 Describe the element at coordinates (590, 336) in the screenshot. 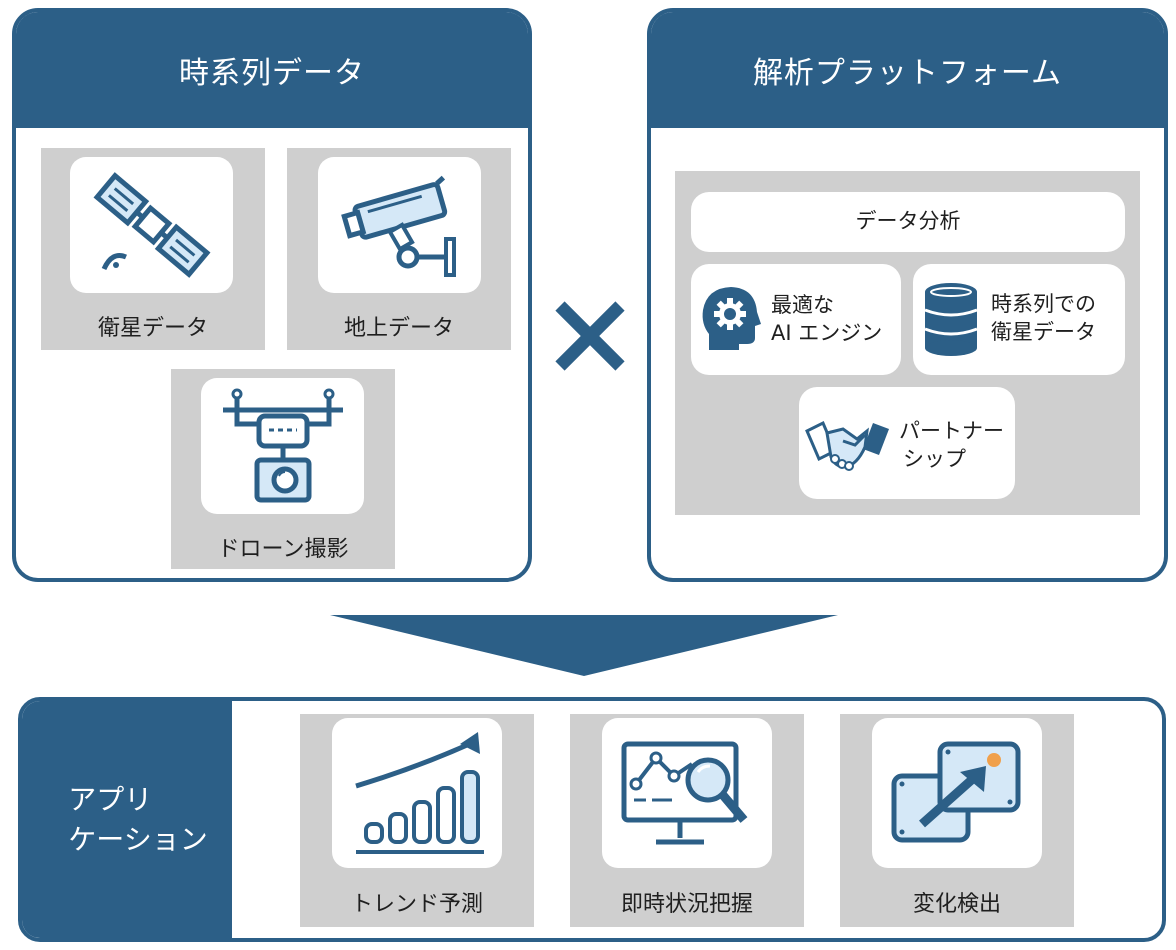

I see `multiply-icon` at that location.